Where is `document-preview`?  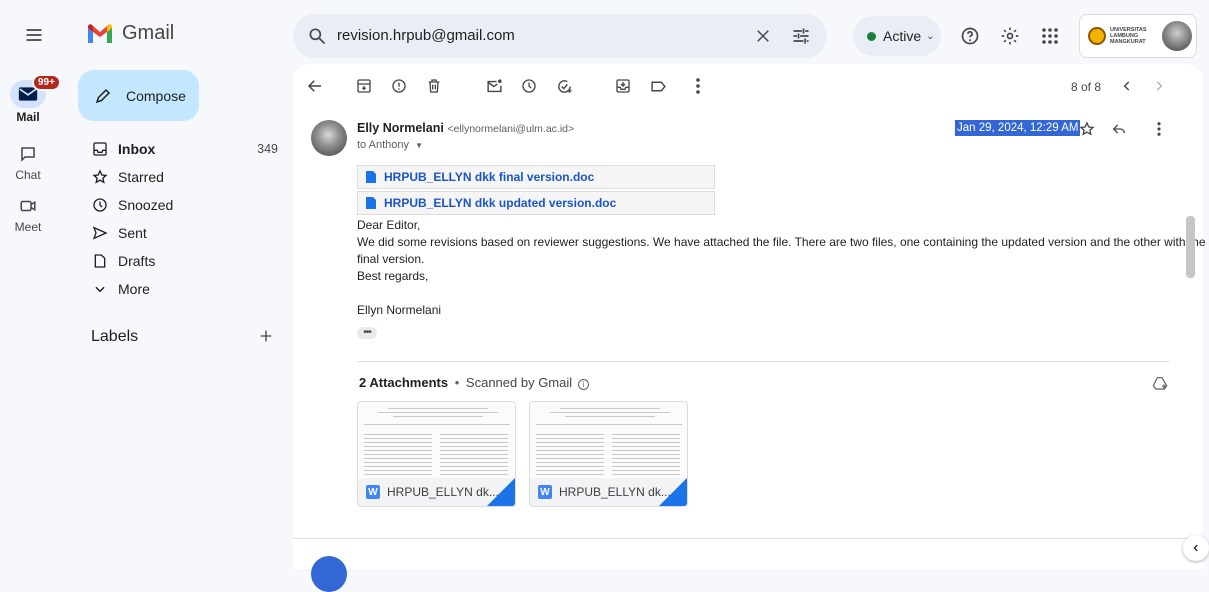
document-preview is located at coordinates (436, 441).